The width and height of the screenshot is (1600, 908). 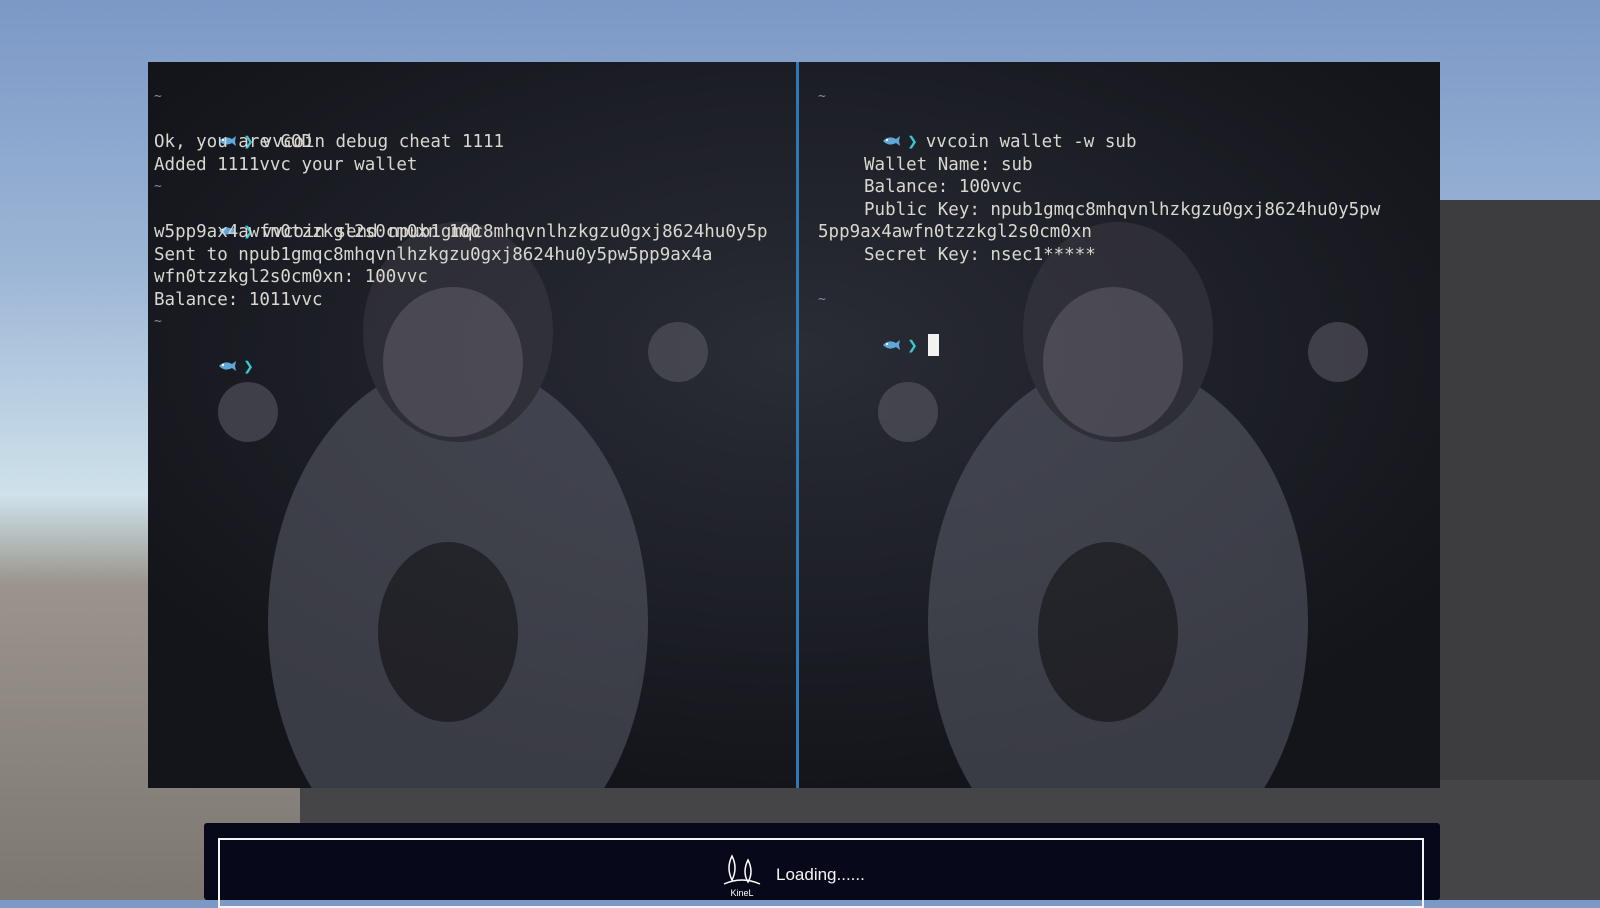 What do you see at coordinates (741, 893) in the screenshot?
I see `logo-text: KineL` at bounding box center [741, 893].